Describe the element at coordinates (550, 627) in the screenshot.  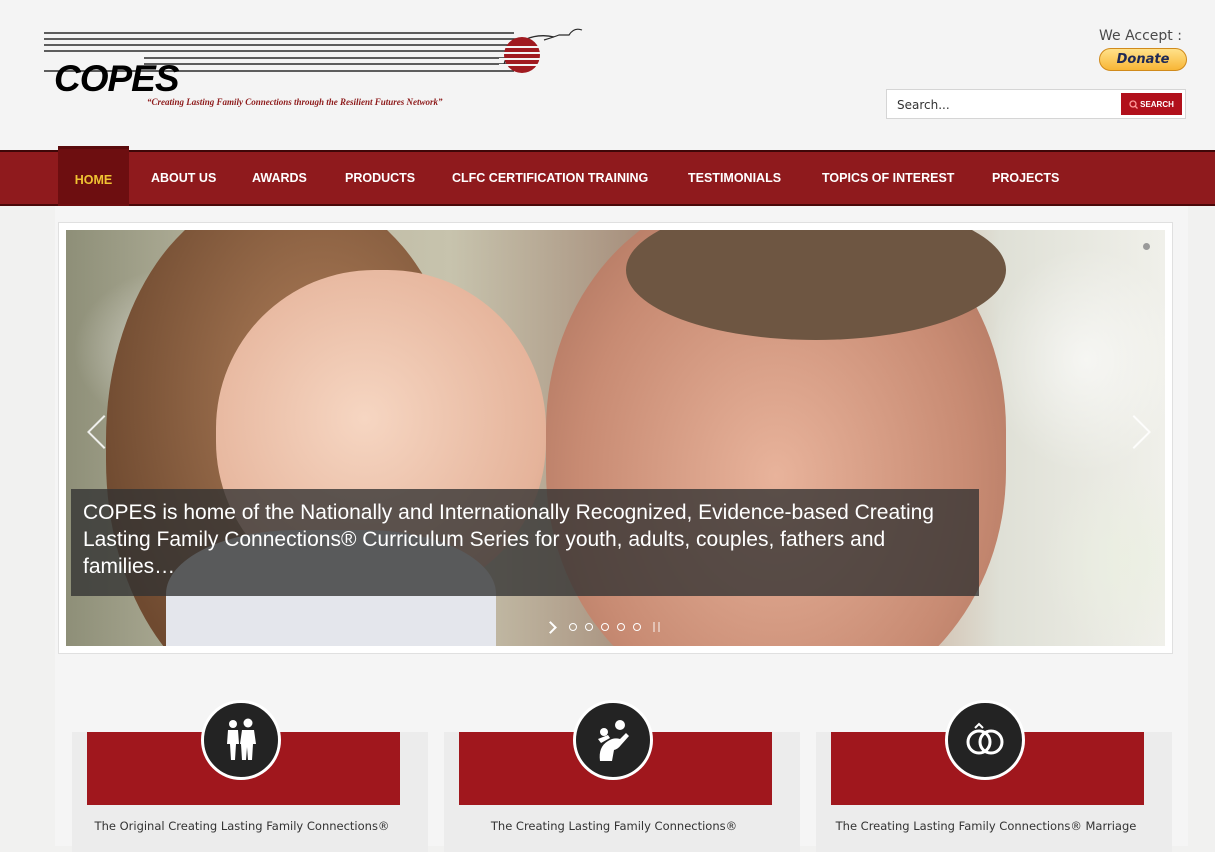
I see `play-icon` at that location.